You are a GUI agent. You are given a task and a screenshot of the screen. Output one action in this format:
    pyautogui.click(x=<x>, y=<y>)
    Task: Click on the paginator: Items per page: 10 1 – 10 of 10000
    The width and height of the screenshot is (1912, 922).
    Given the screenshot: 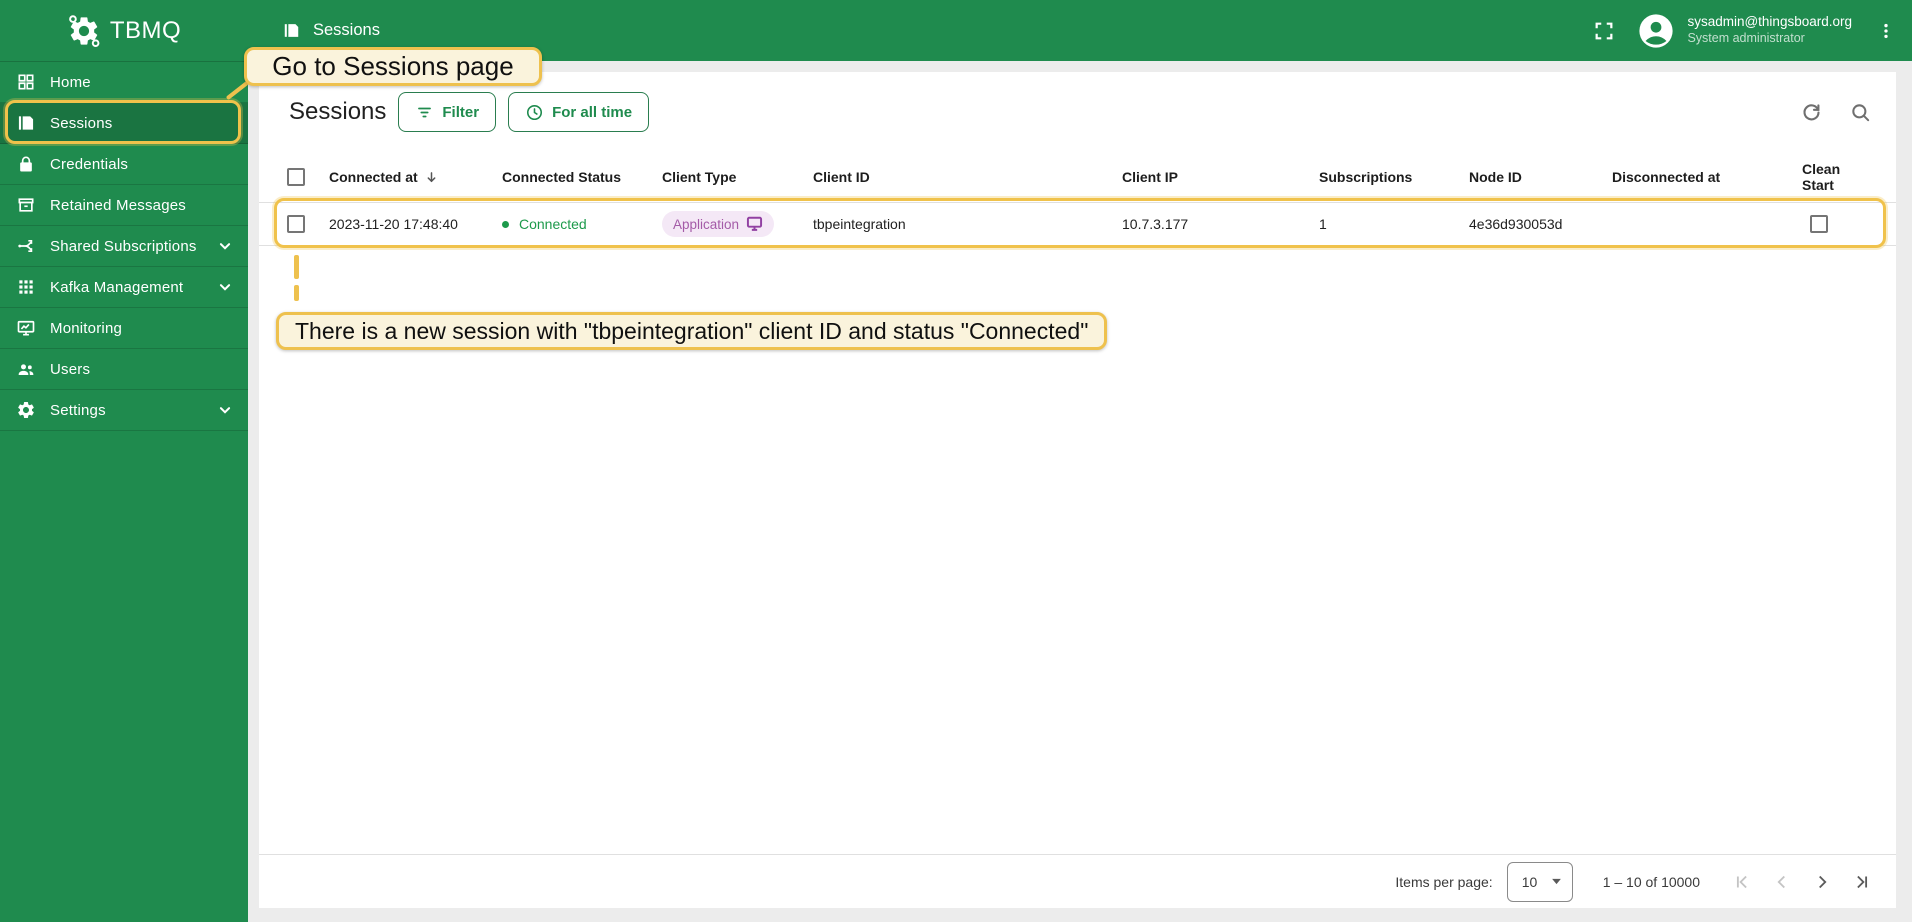 What is the action you would take?
    pyautogui.click(x=1077, y=881)
    